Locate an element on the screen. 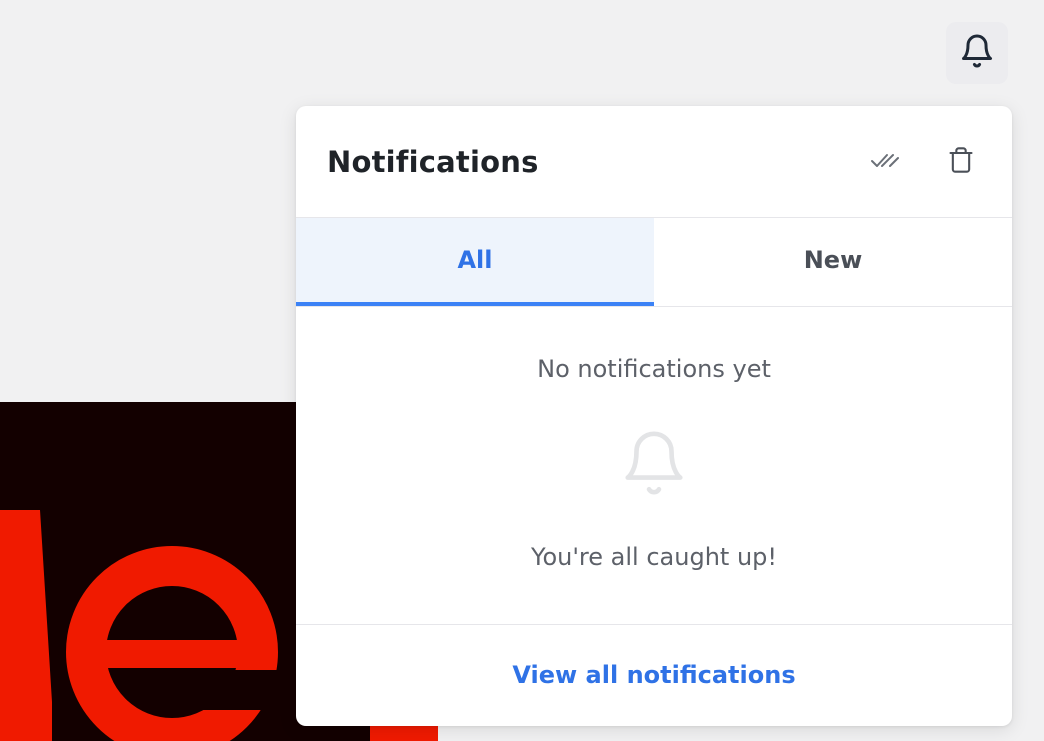 The width and height of the screenshot is (1044, 741). clear-all-button is located at coordinates (961, 162).